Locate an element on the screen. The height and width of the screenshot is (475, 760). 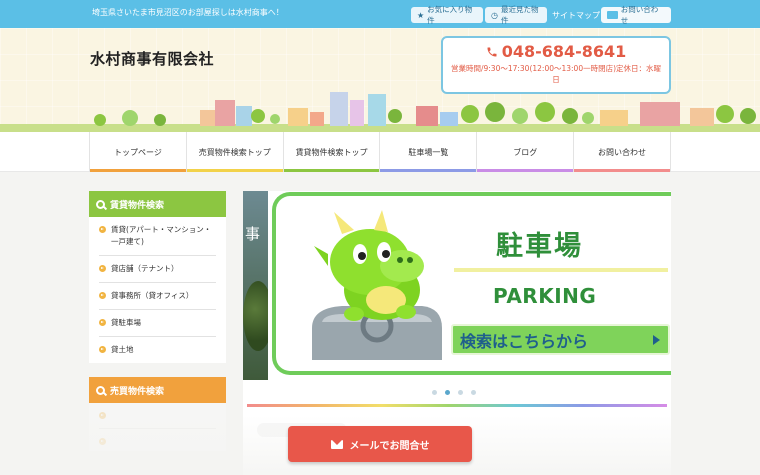
dragon-mascot-icon is located at coordinates (377, 285).